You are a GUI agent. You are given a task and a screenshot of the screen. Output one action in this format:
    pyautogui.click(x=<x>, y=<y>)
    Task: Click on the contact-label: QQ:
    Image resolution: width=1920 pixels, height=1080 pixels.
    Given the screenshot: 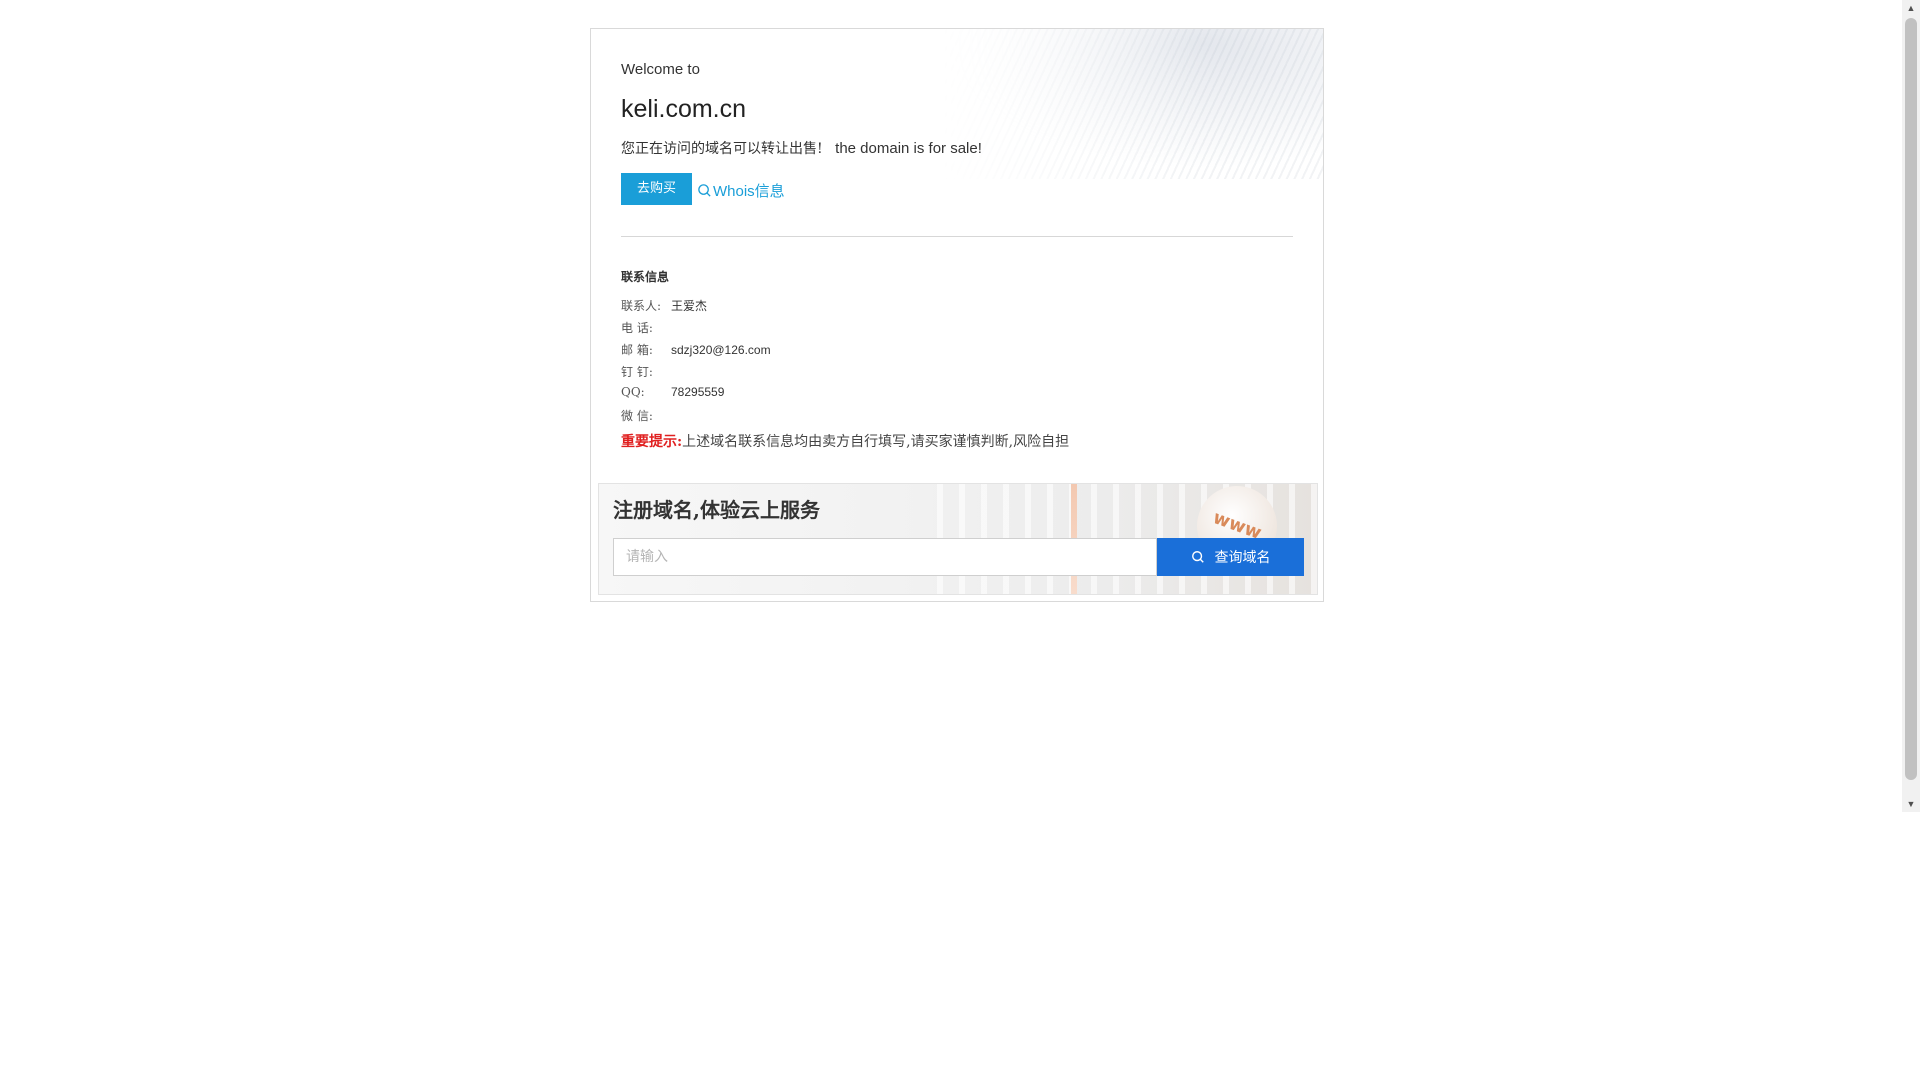 What is the action you would take?
    pyautogui.click(x=633, y=392)
    